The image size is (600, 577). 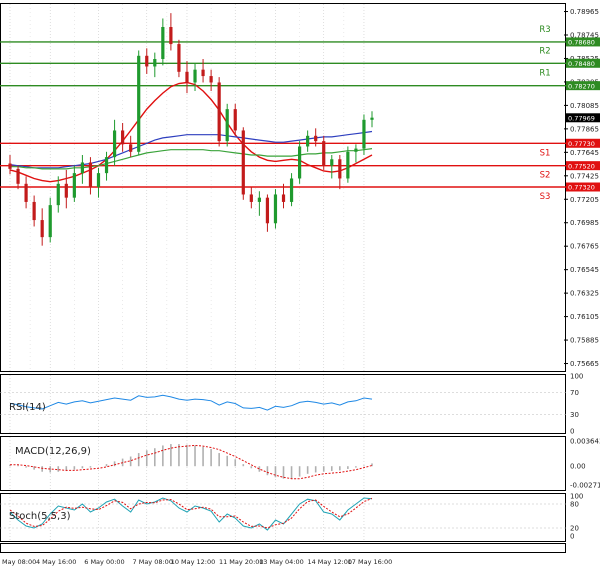 I want to click on price-axis-label: 0.77865, so click(x=584, y=129).